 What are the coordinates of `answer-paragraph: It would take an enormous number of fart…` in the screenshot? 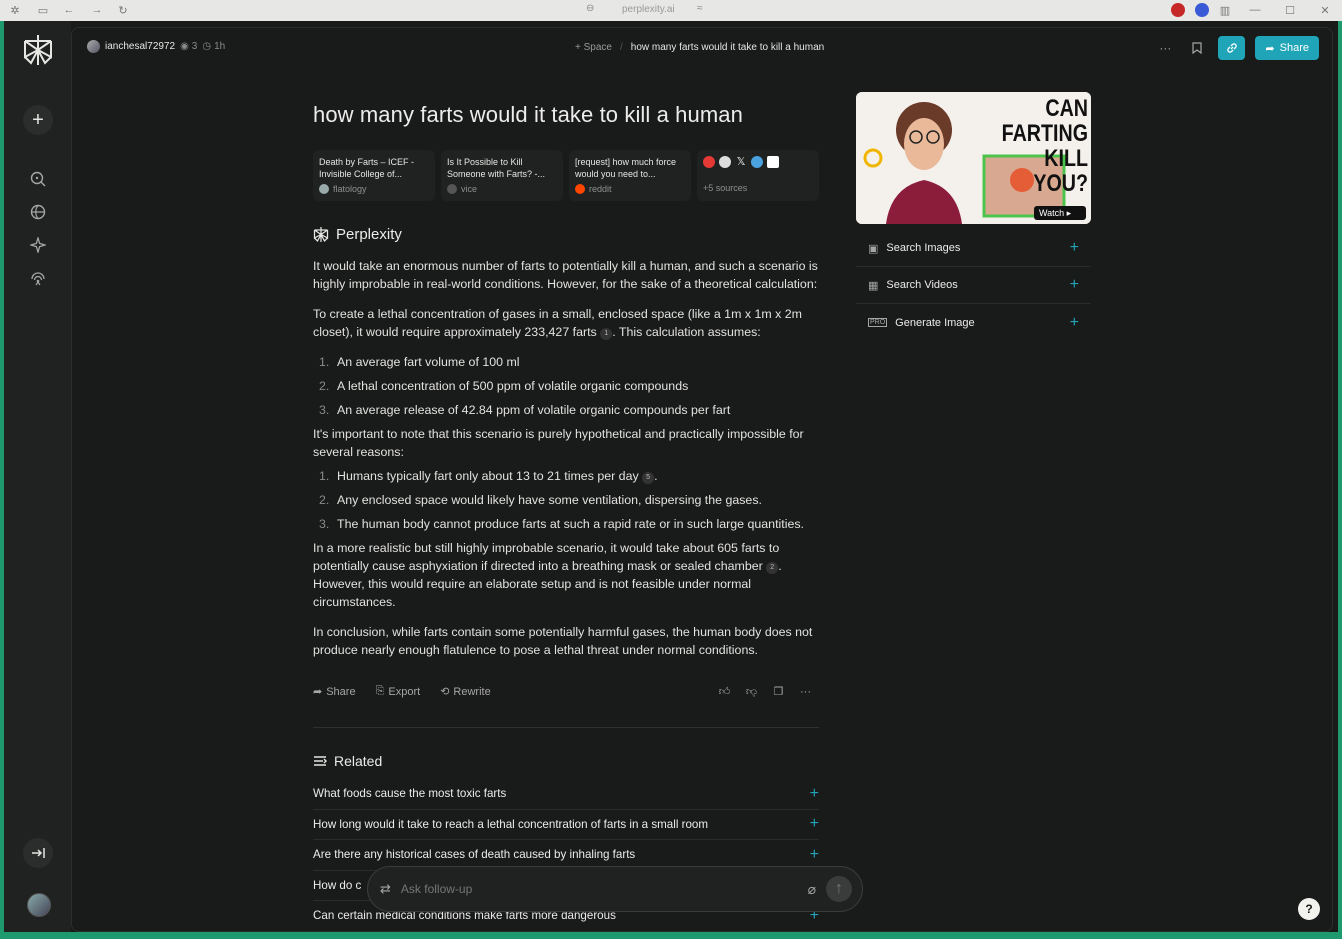 It's located at (565, 275).